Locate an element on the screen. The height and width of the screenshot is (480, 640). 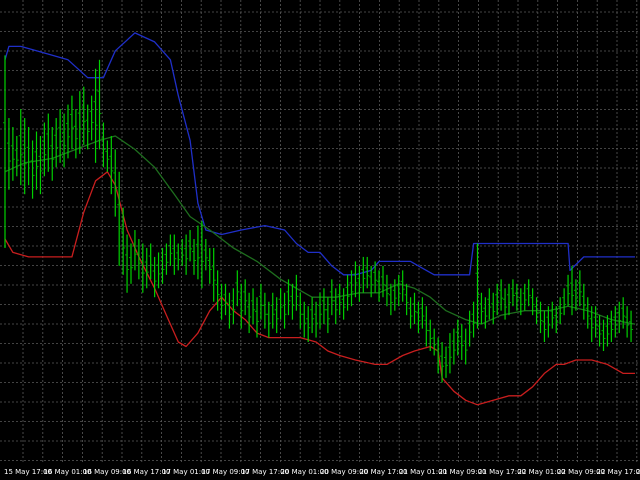
x-tick-label: 23 is located at coordinates (638, 472).